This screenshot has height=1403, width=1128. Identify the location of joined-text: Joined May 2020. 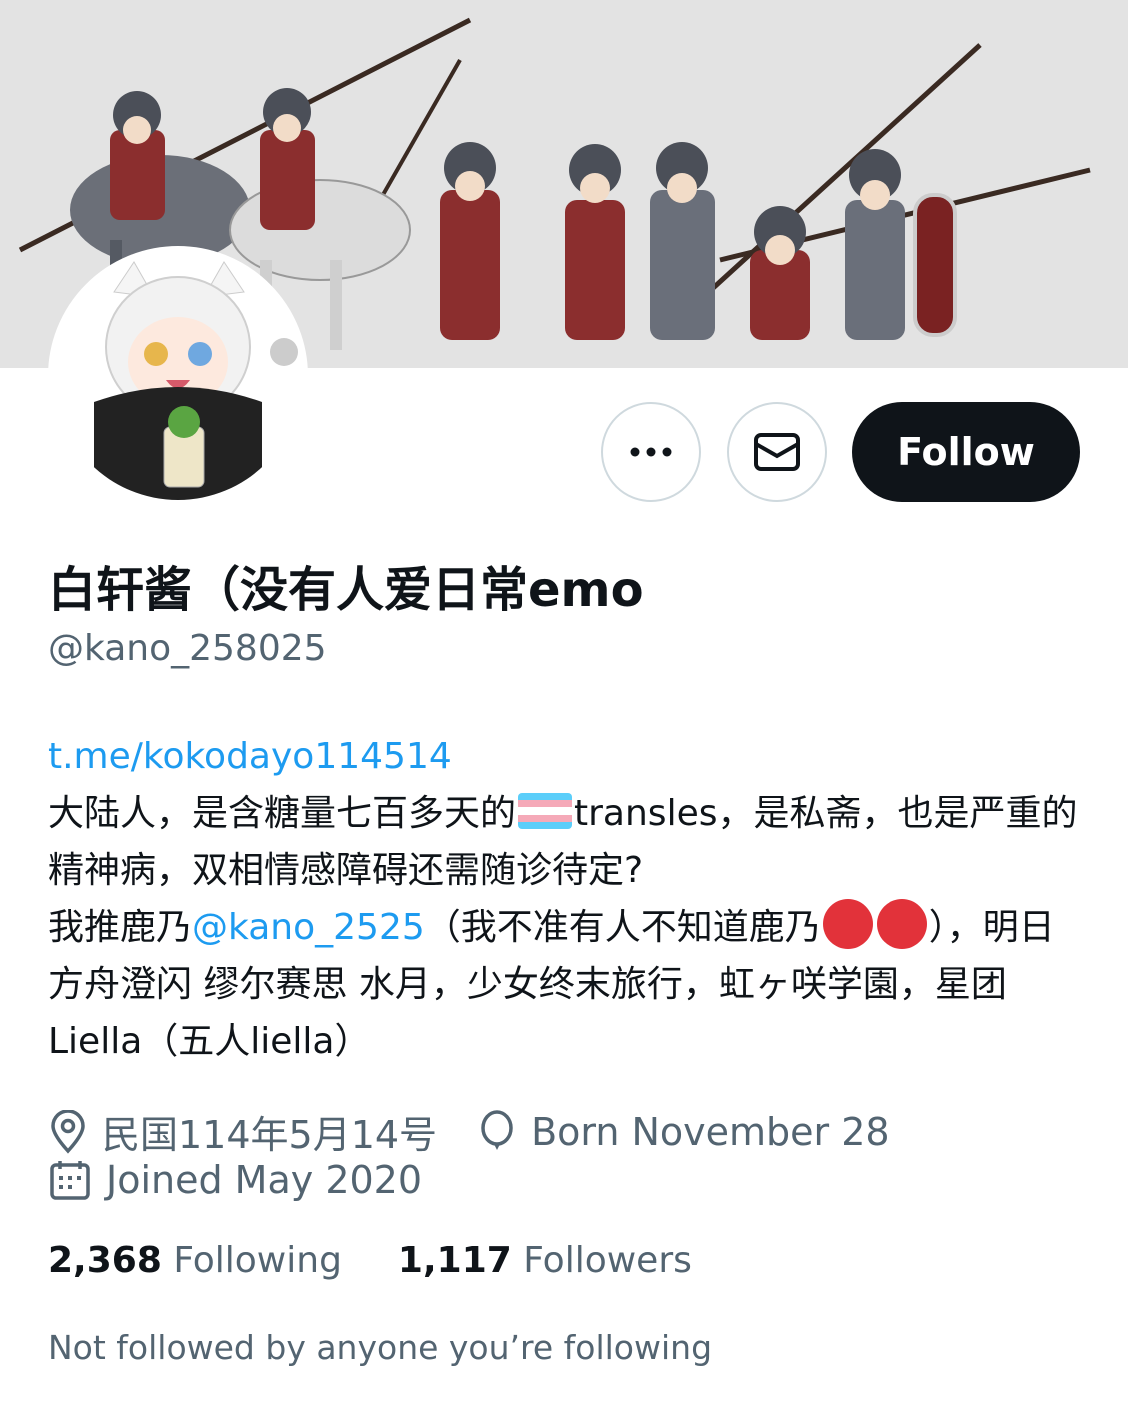
(264, 1180).